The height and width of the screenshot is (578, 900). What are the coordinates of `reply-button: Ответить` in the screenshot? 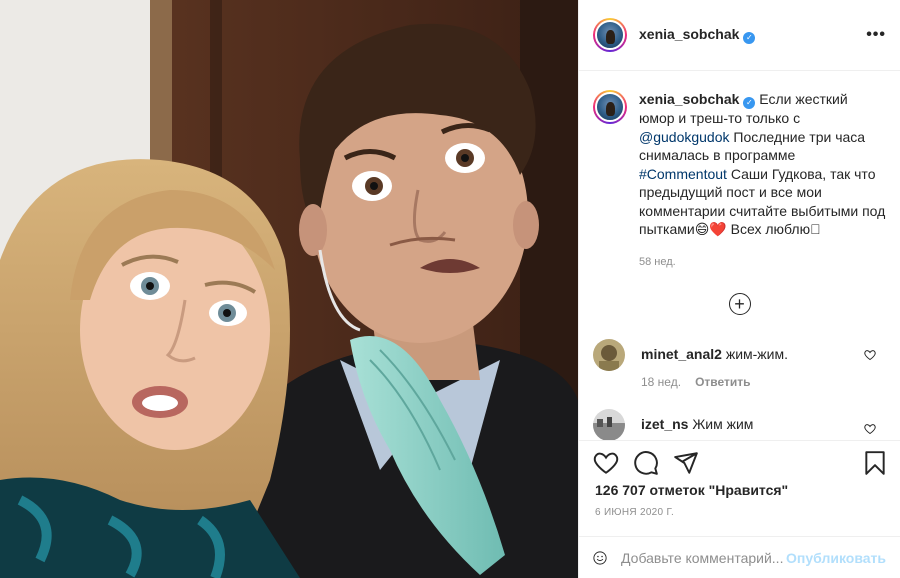 It's located at (722, 382).